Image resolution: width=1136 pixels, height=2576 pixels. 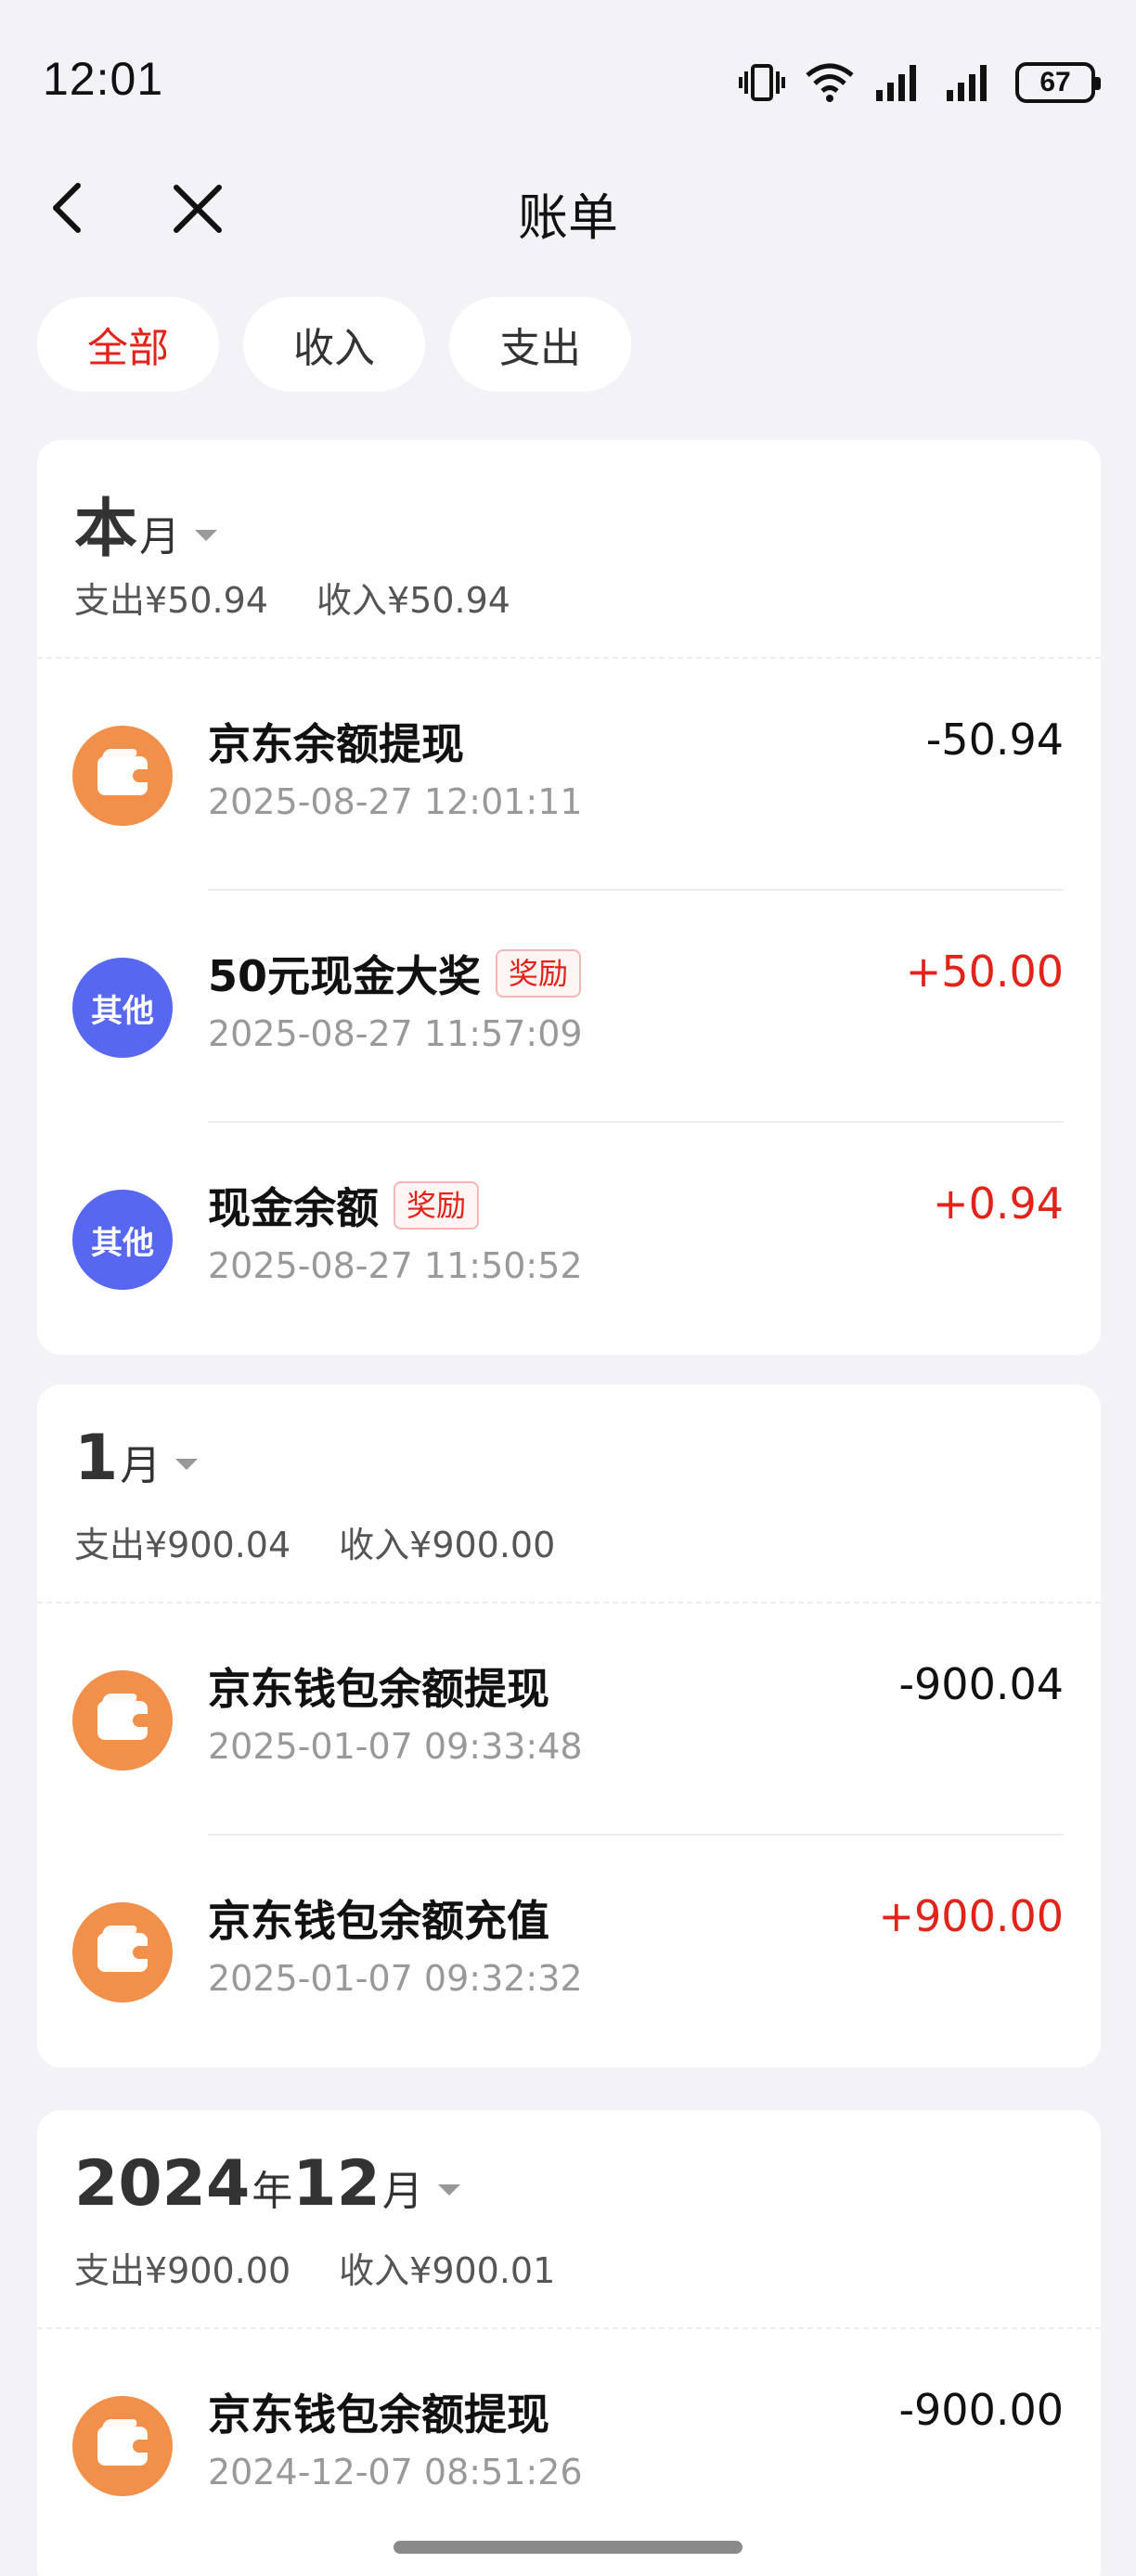 What do you see at coordinates (106, 529) in the screenshot?
I see `month-label: 本` at bounding box center [106, 529].